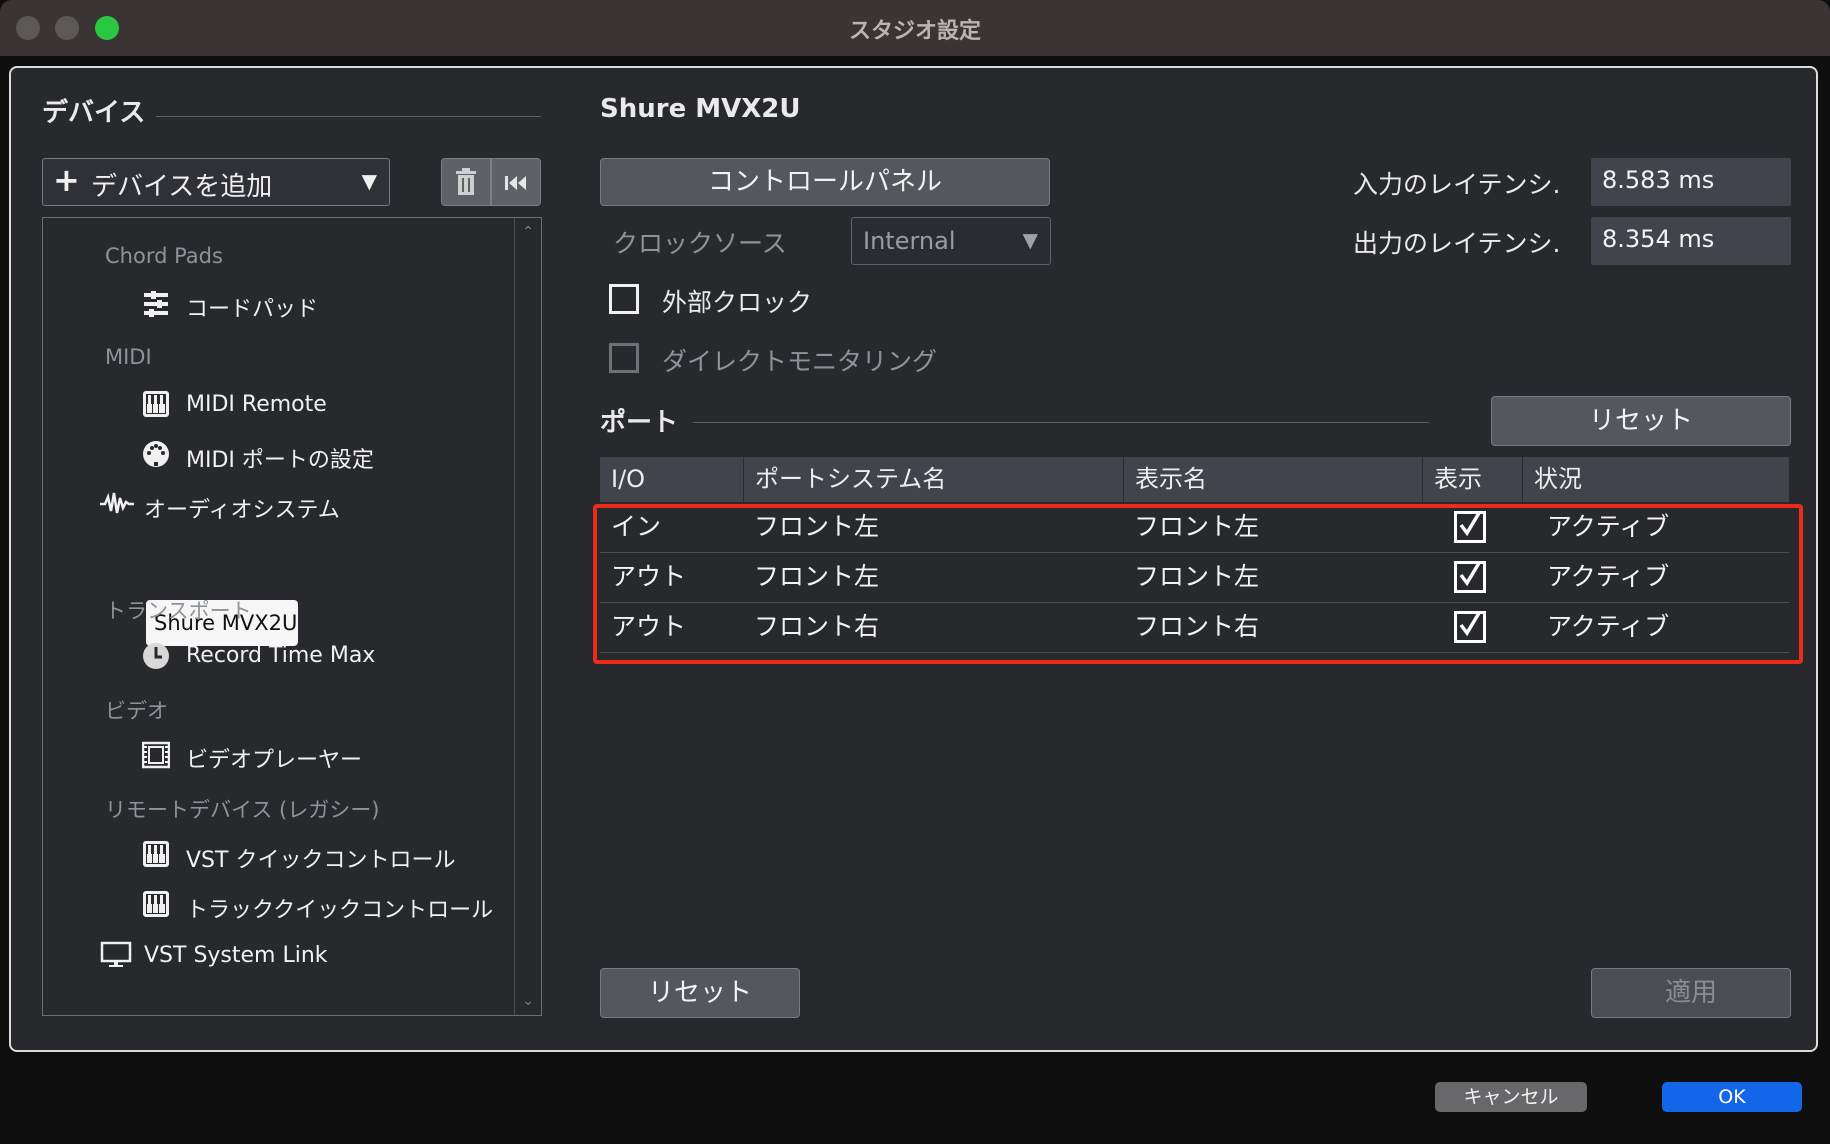 Image resolution: width=1830 pixels, height=1144 pixels. Describe the element at coordinates (1641, 421) in the screenshot. I see `ports-reset-button: リセット` at that location.